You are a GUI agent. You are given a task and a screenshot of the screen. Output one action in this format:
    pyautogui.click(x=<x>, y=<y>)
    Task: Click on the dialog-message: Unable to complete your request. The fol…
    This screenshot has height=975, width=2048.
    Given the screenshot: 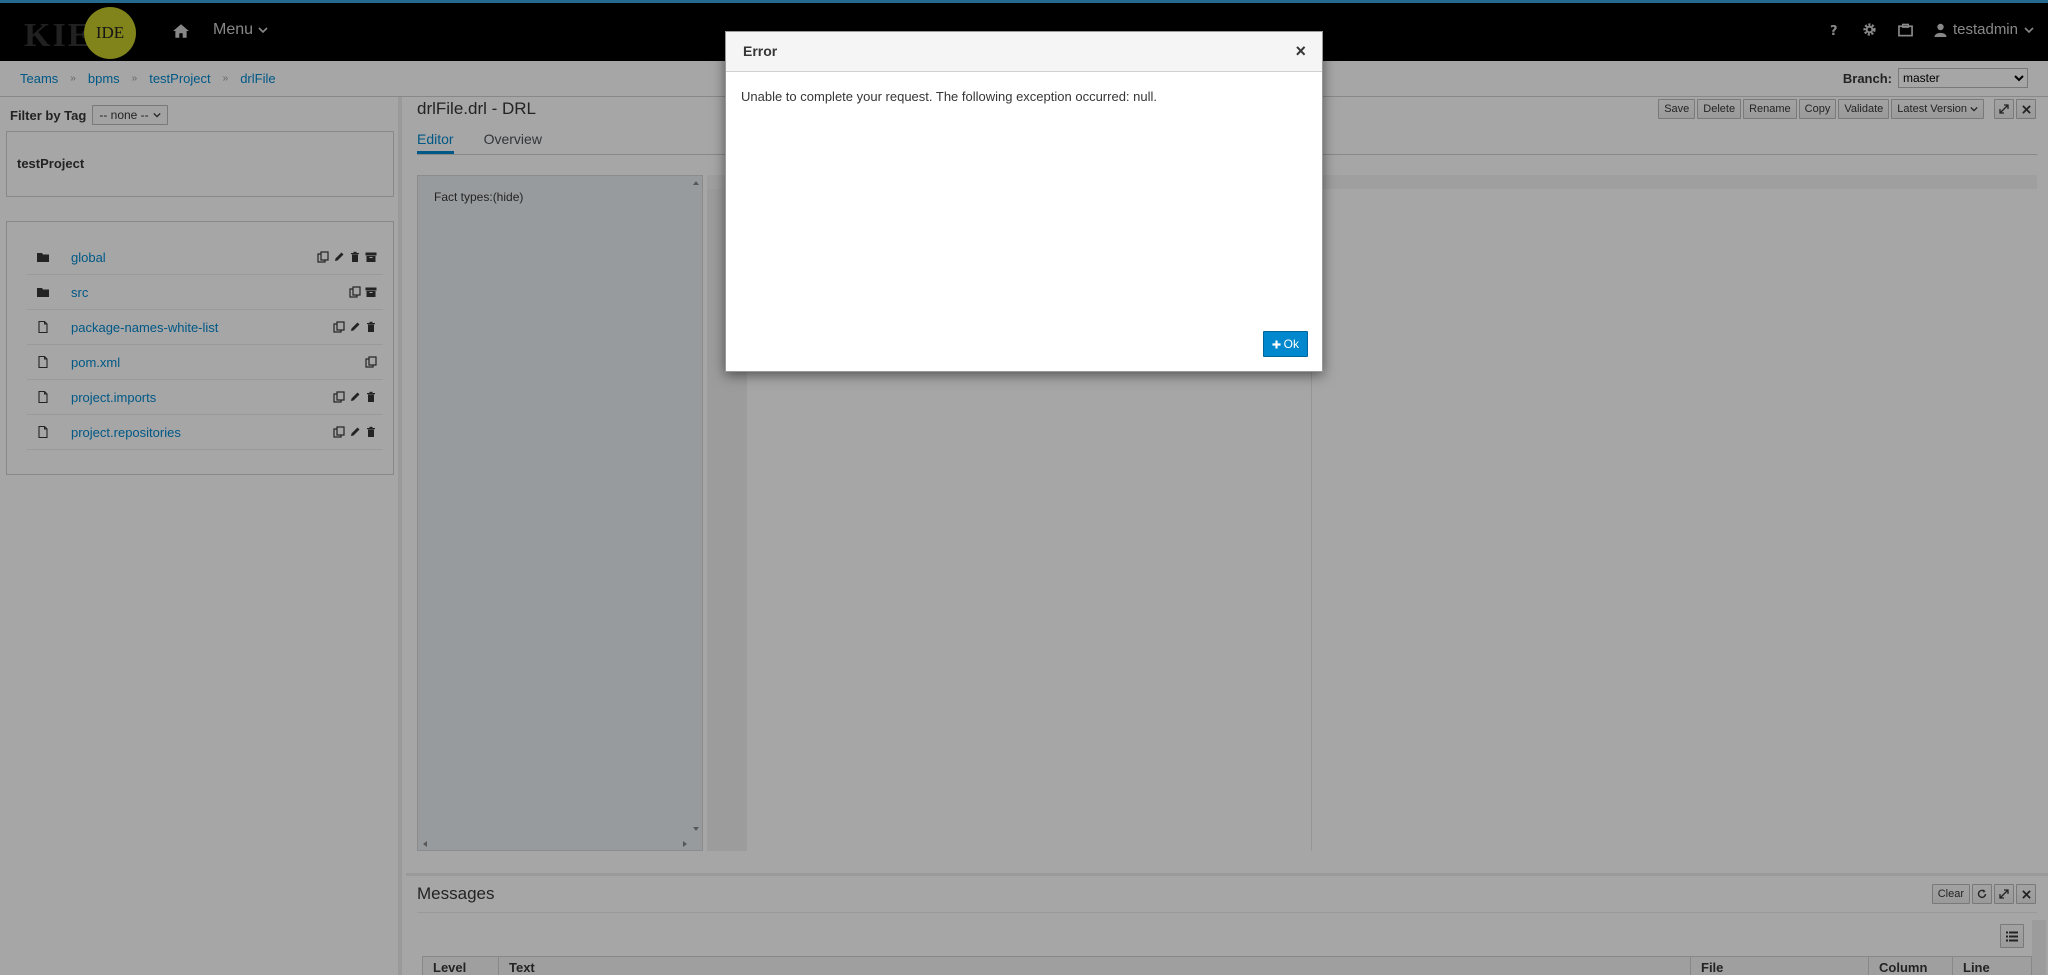 What is the action you would take?
    pyautogui.click(x=949, y=96)
    